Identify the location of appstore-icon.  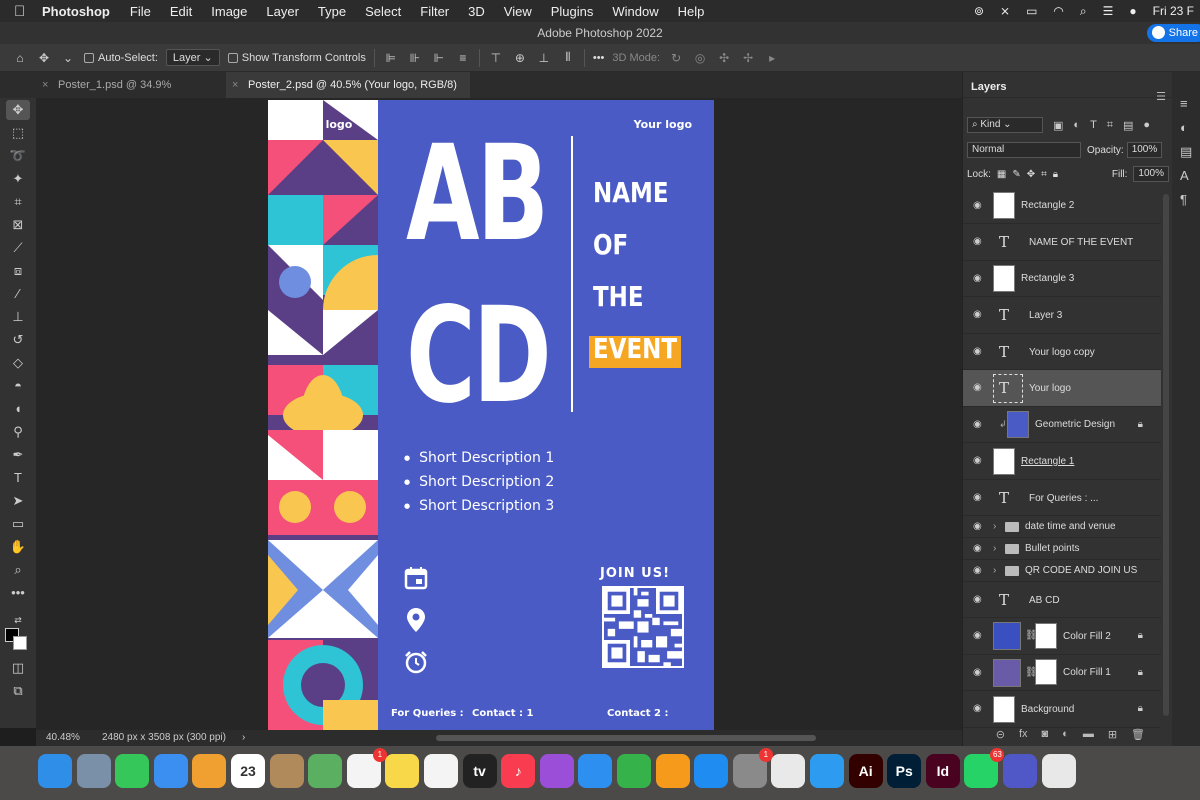
(711, 771).